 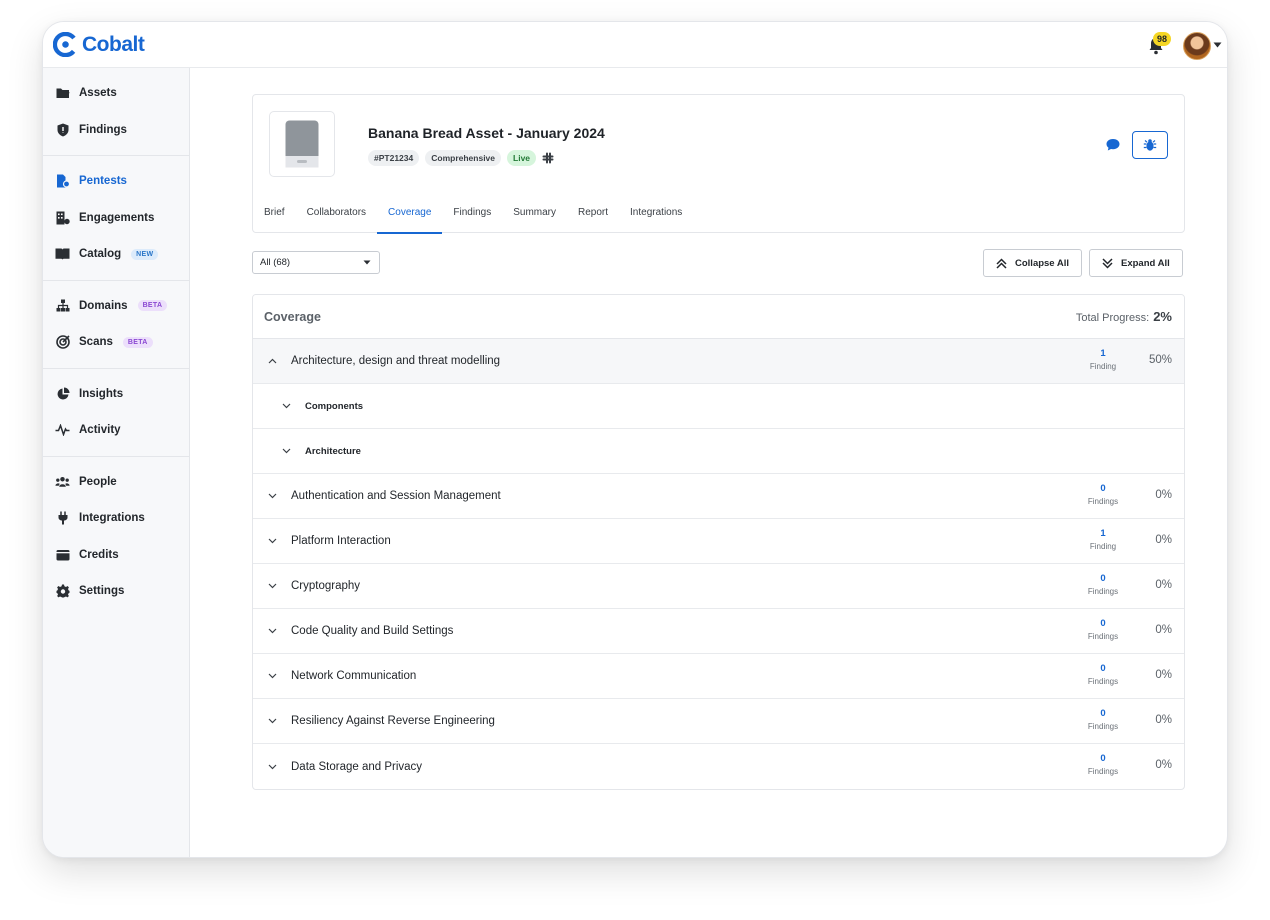 I want to click on tab-findings: Findings, so click(x=472, y=216).